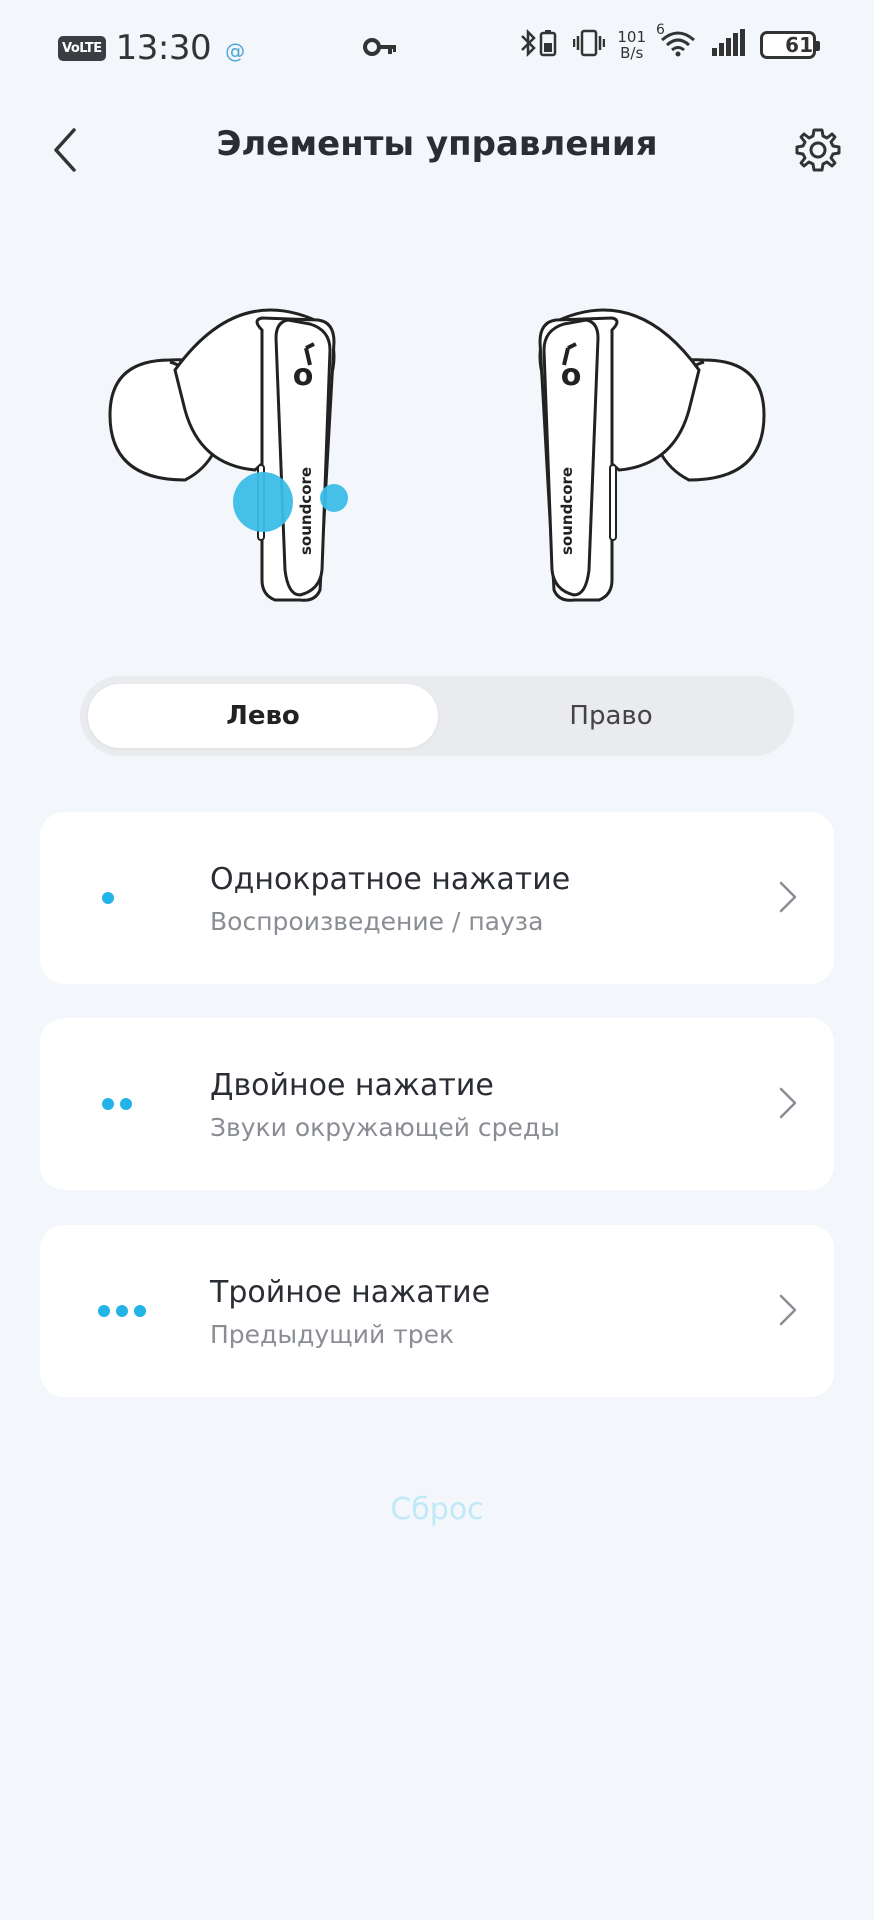 The height and width of the screenshot is (1920, 874). I want to click on single-tap-action: Воспроизведение / пауза, so click(377, 921).